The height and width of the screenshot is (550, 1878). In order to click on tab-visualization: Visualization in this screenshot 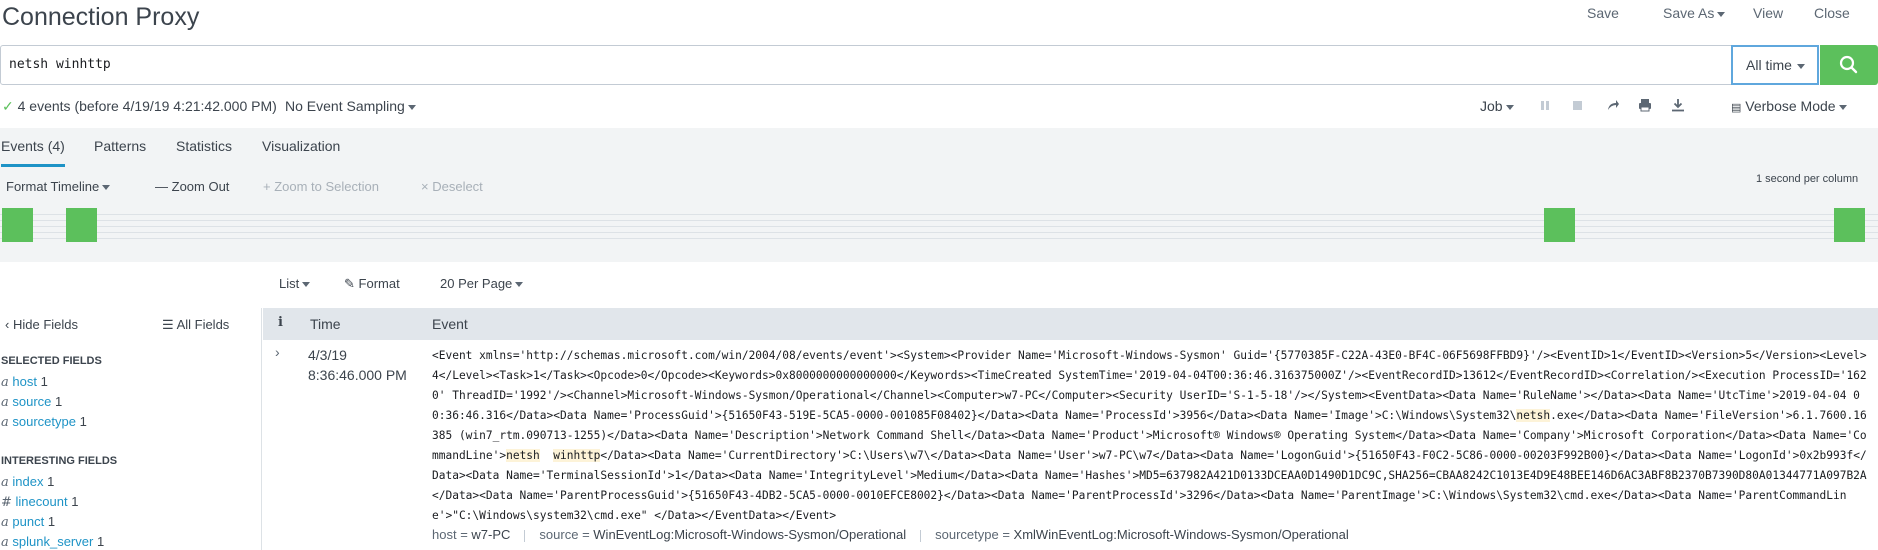, I will do `click(301, 146)`.